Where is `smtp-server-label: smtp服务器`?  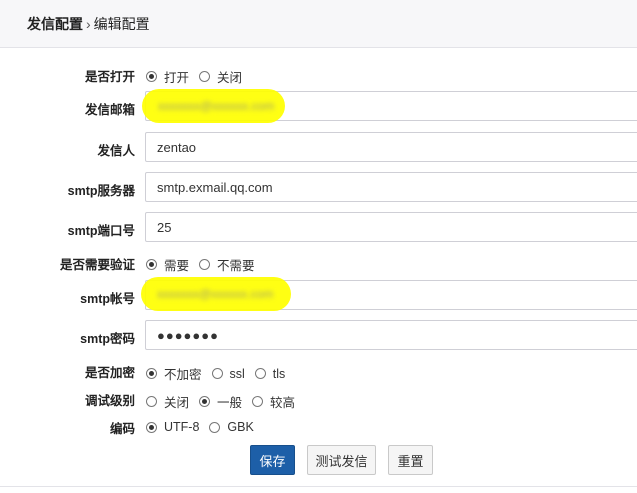 smtp-server-label: smtp服务器 is located at coordinates (101, 191).